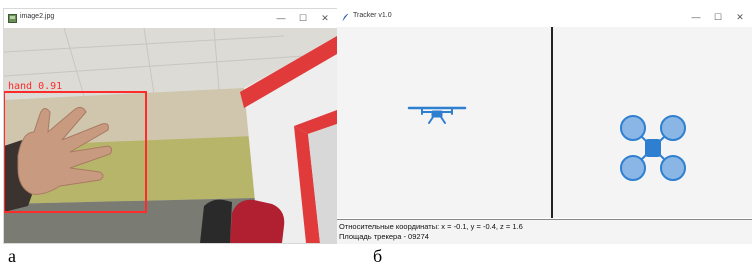 The image size is (752, 267). I want to click on tracker-window-title: Tracker v1.0, so click(372, 15).